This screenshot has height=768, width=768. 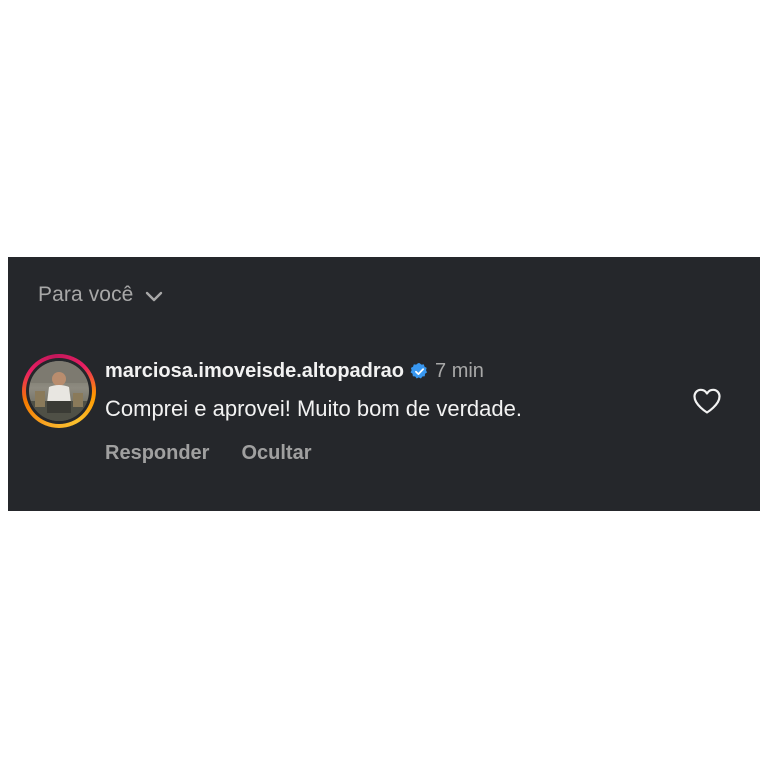 What do you see at coordinates (313, 408) in the screenshot?
I see `comment-text: Comprei e aprovei! Muito bom de verdade.` at bounding box center [313, 408].